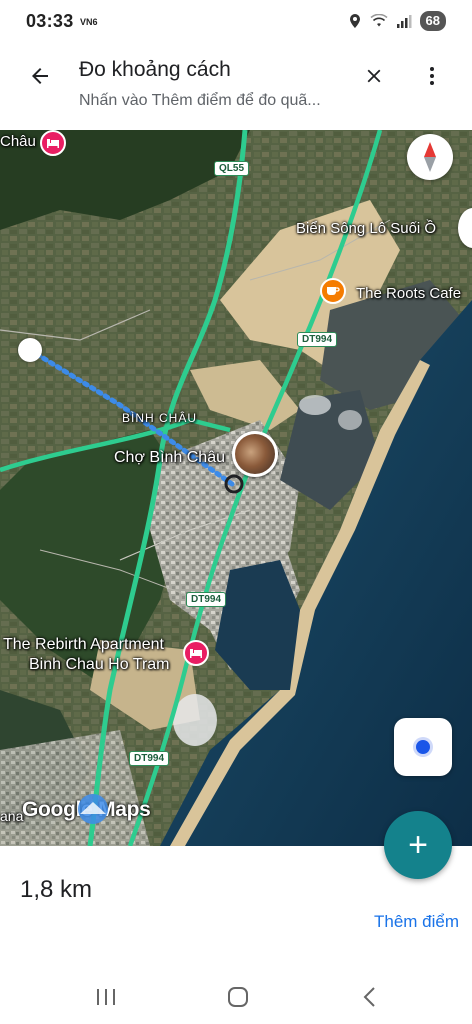 The height and width of the screenshot is (1024, 472). Describe the element at coordinates (56, 889) in the screenshot. I see `distance-value: 1,8 km` at that location.